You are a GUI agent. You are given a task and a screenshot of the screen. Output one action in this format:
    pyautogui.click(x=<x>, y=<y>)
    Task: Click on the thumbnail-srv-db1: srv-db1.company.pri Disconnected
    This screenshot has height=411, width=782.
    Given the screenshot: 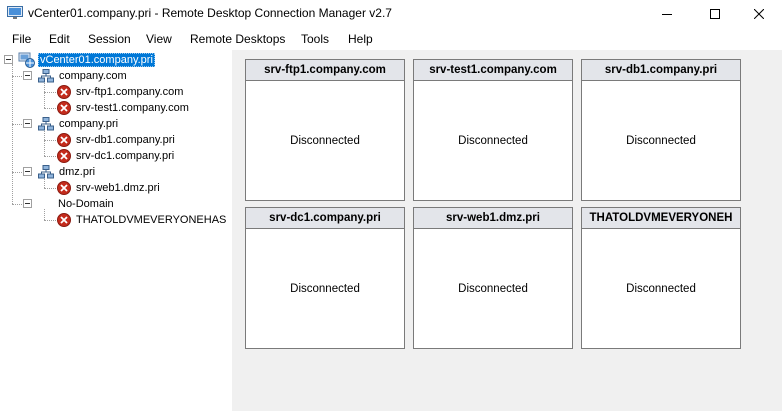 What is the action you would take?
    pyautogui.click(x=661, y=130)
    